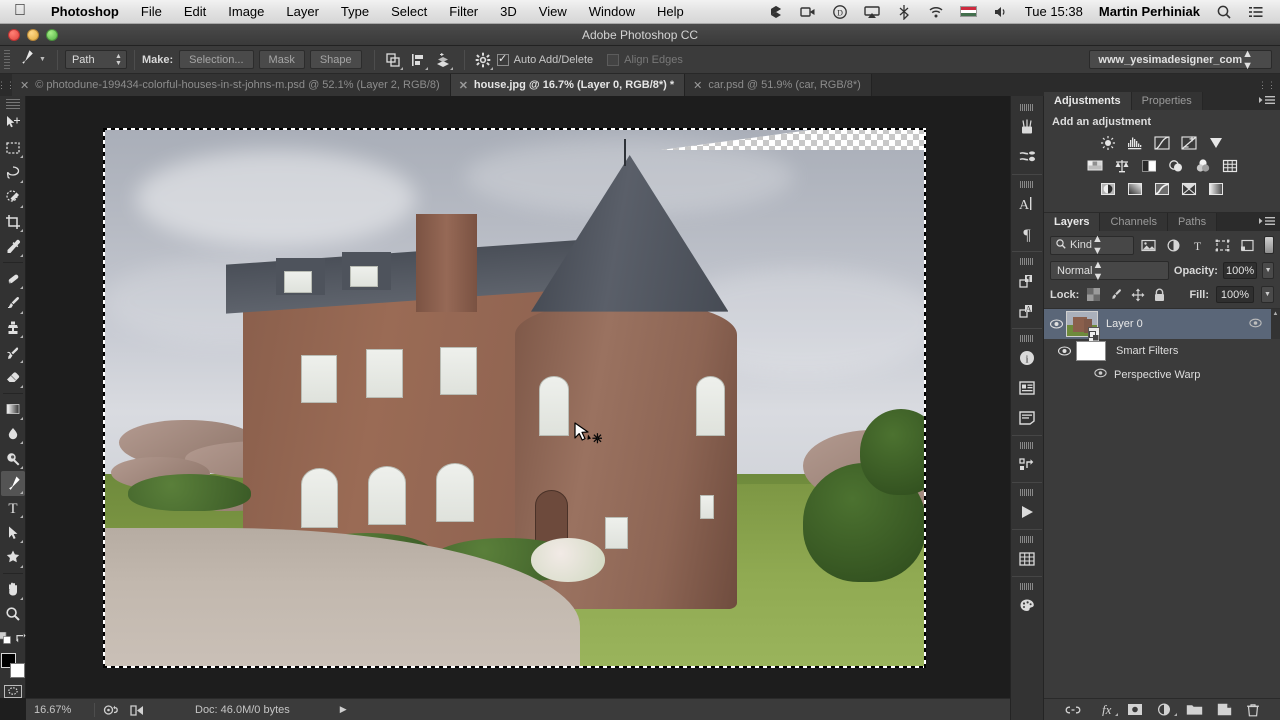  Describe the element at coordinates (343, 709) in the screenshot. I see `status-expand-arrow: ▶` at that location.